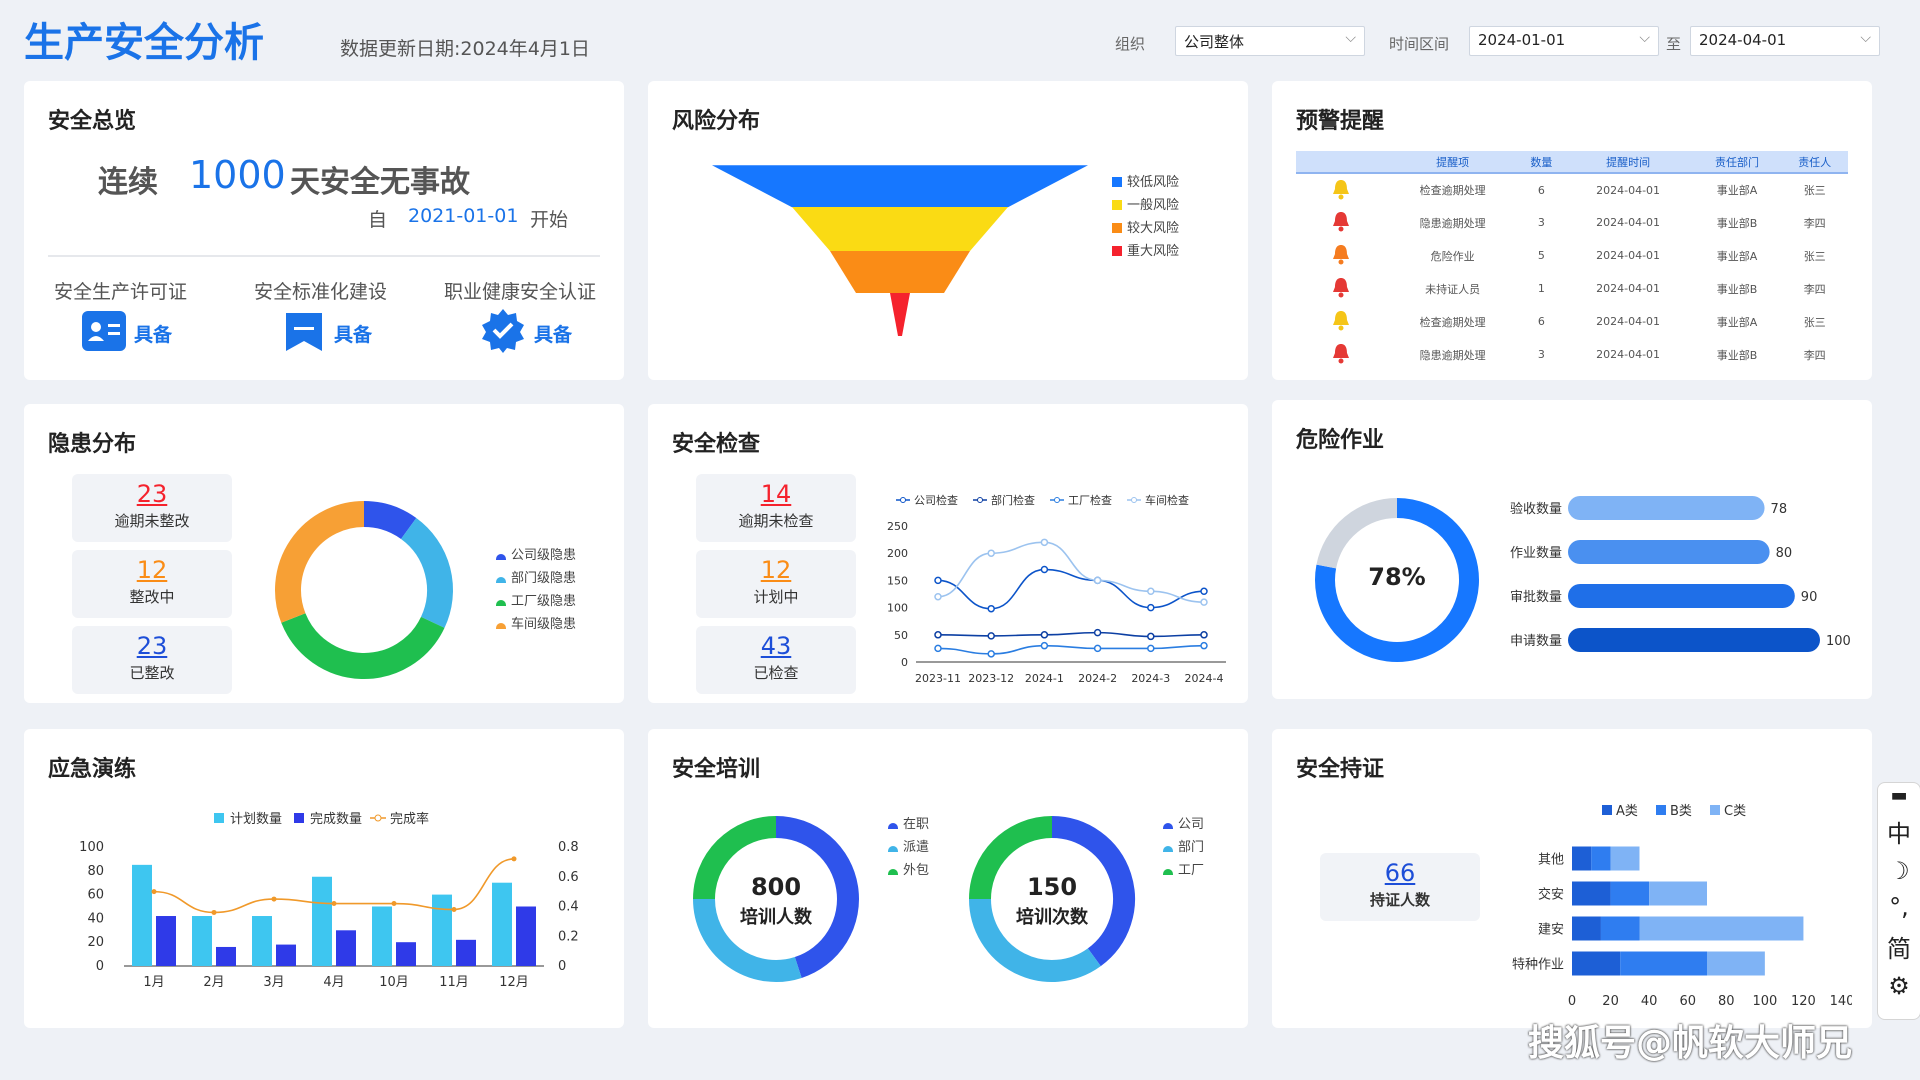 Image resolution: width=1920 pixels, height=1080 pixels. What do you see at coordinates (544, 555) in the screenshot?
I see `legend-label: 公司级隐患` at bounding box center [544, 555].